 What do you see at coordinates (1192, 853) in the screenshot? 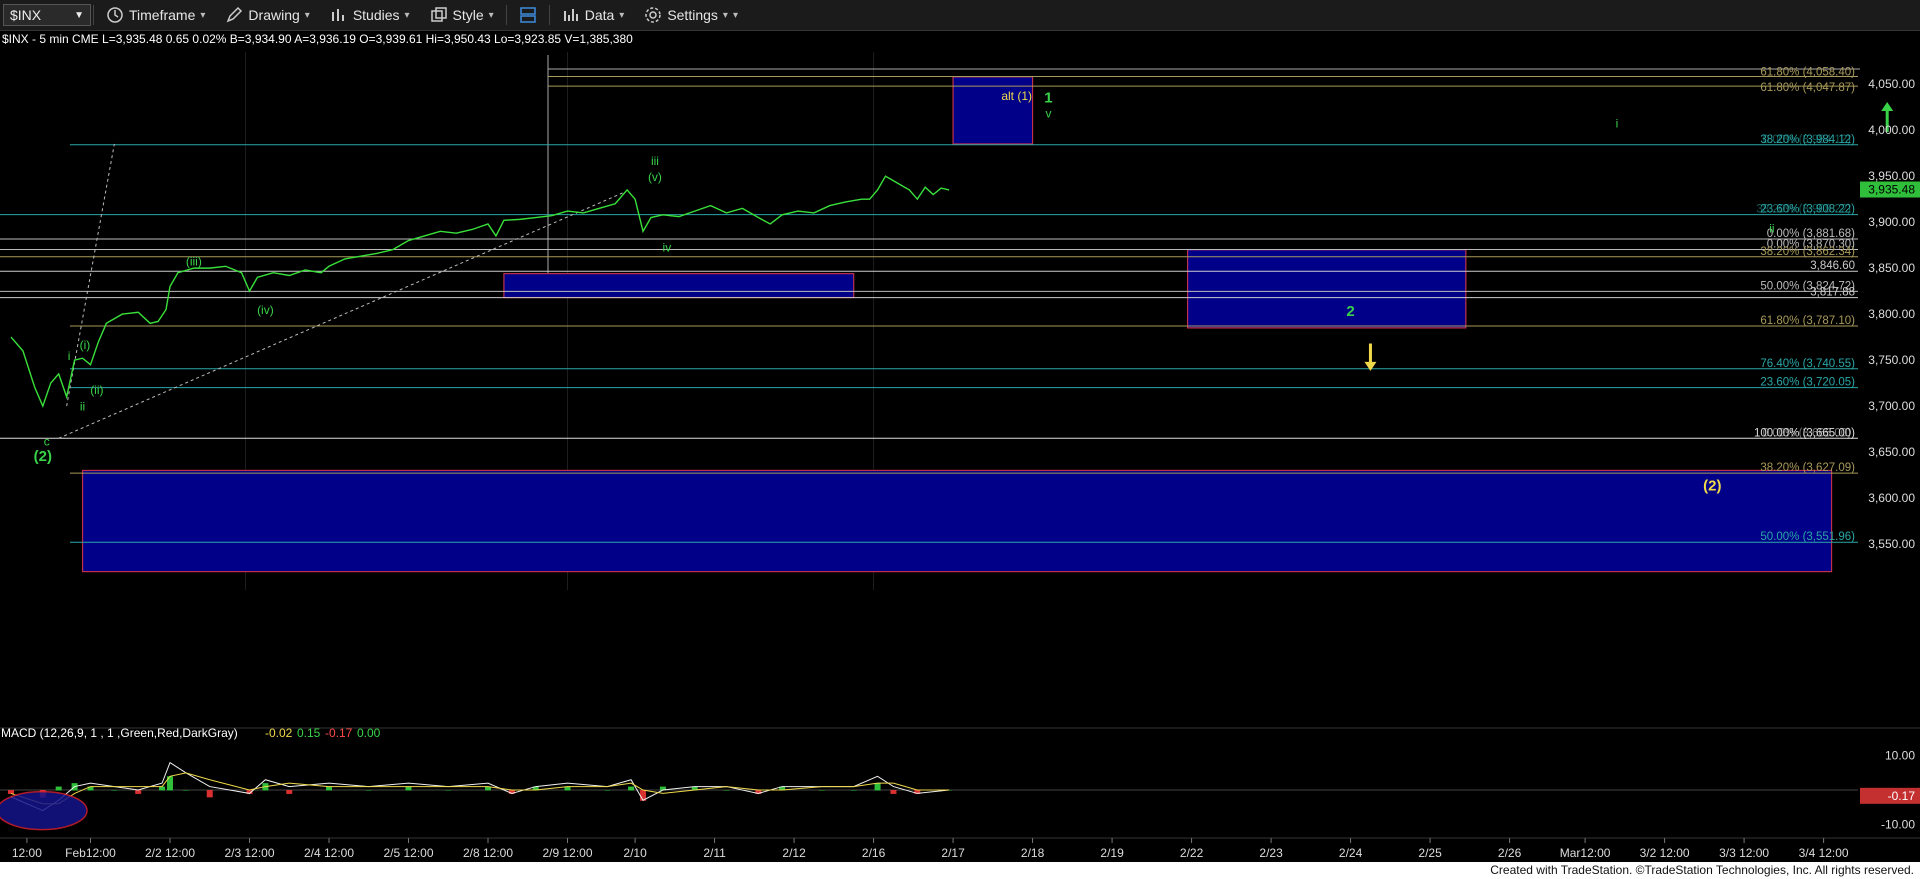
I see `x-axis-tick: 2/22` at bounding box center [1192, 853].